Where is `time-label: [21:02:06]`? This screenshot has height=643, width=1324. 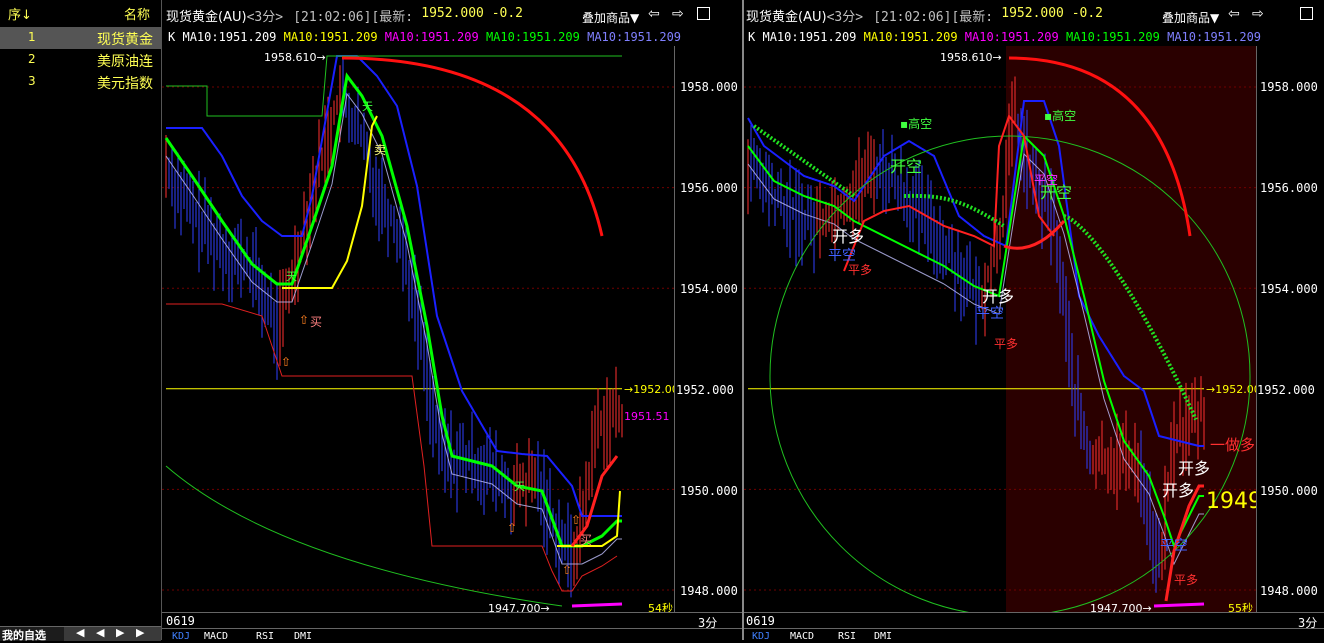 time-label: [21:02:06] is located at coordinates (912, 17).